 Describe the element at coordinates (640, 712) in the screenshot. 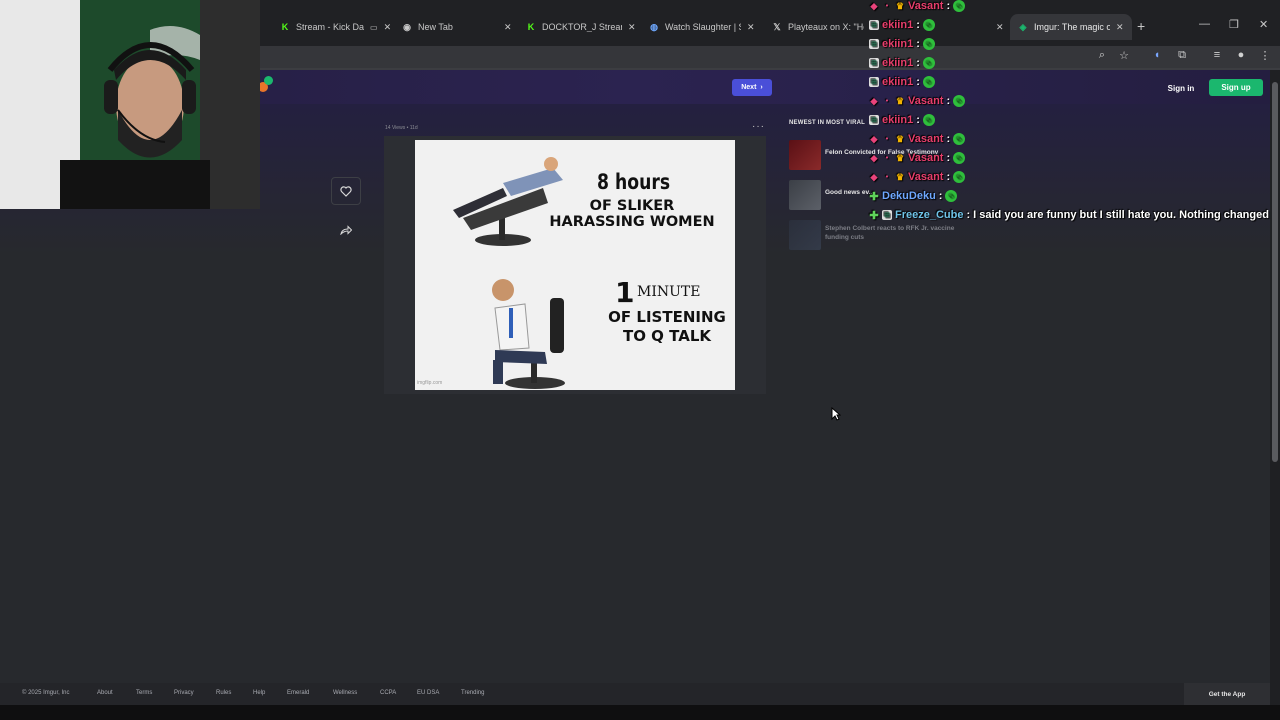

I see `taskbar-strip` at that location.